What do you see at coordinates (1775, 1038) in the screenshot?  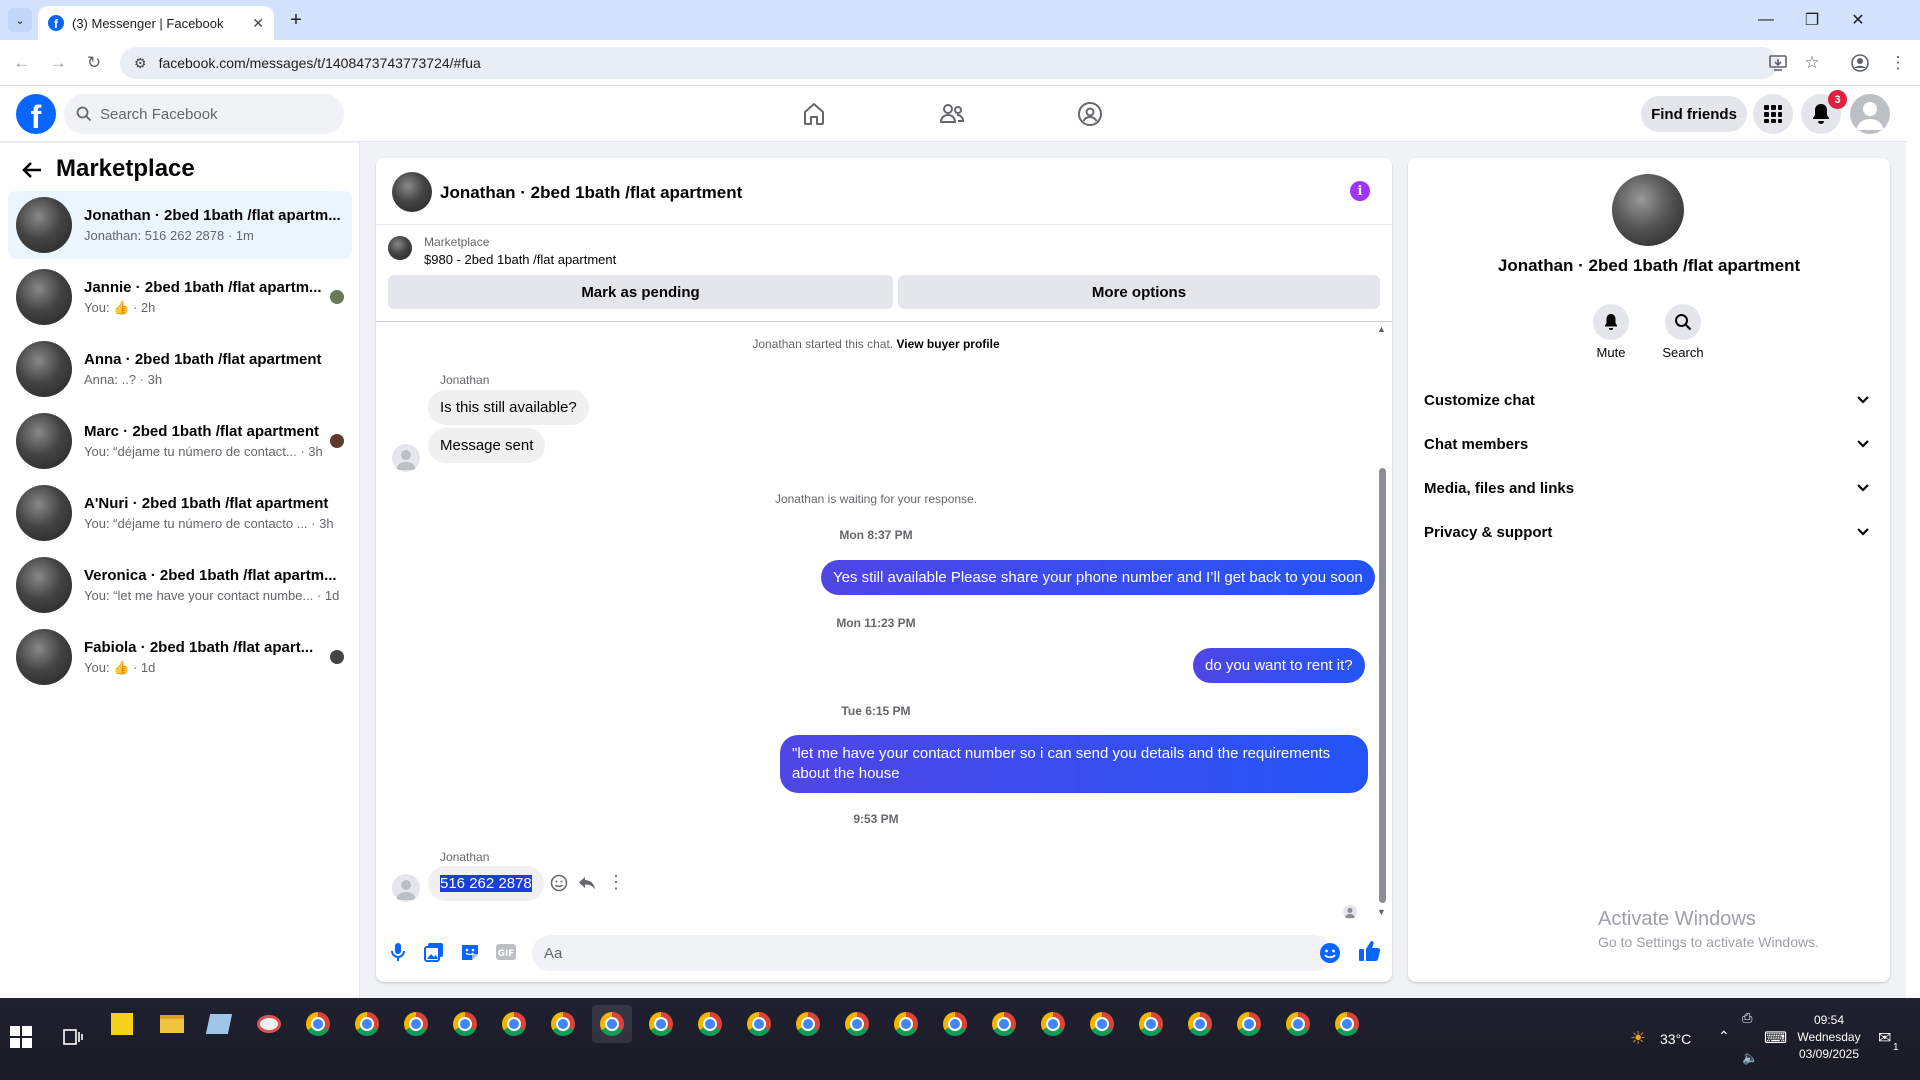 I see `keyboard-icon: ⌨` at bounding box center [1775, 1038].